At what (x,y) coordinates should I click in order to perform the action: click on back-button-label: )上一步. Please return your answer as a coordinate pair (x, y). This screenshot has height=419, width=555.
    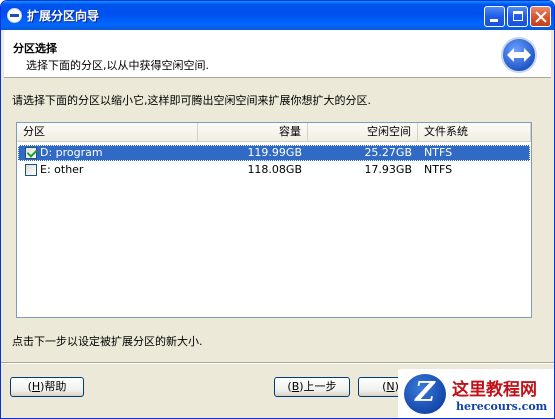
    Looking at the image, I should click on (318, 386).